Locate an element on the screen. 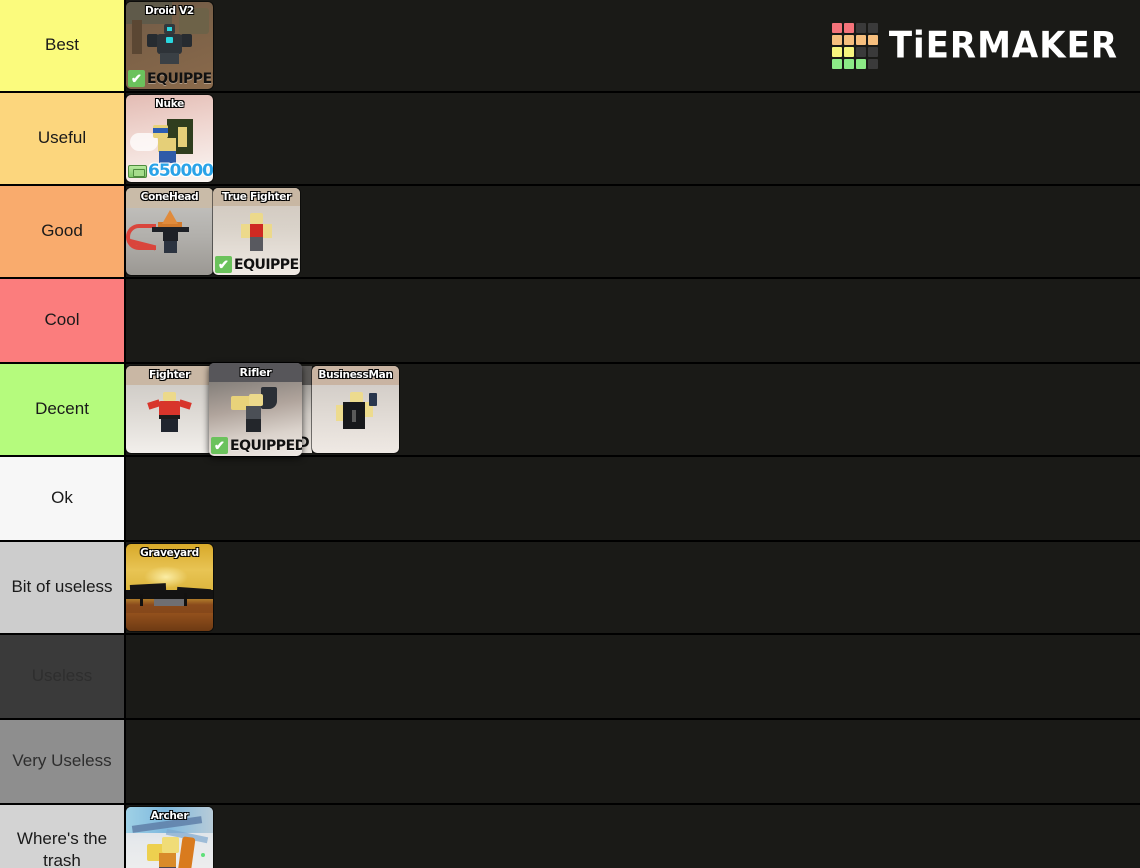  tier-item-container: Graveyard is located at coordinates (633, 587).